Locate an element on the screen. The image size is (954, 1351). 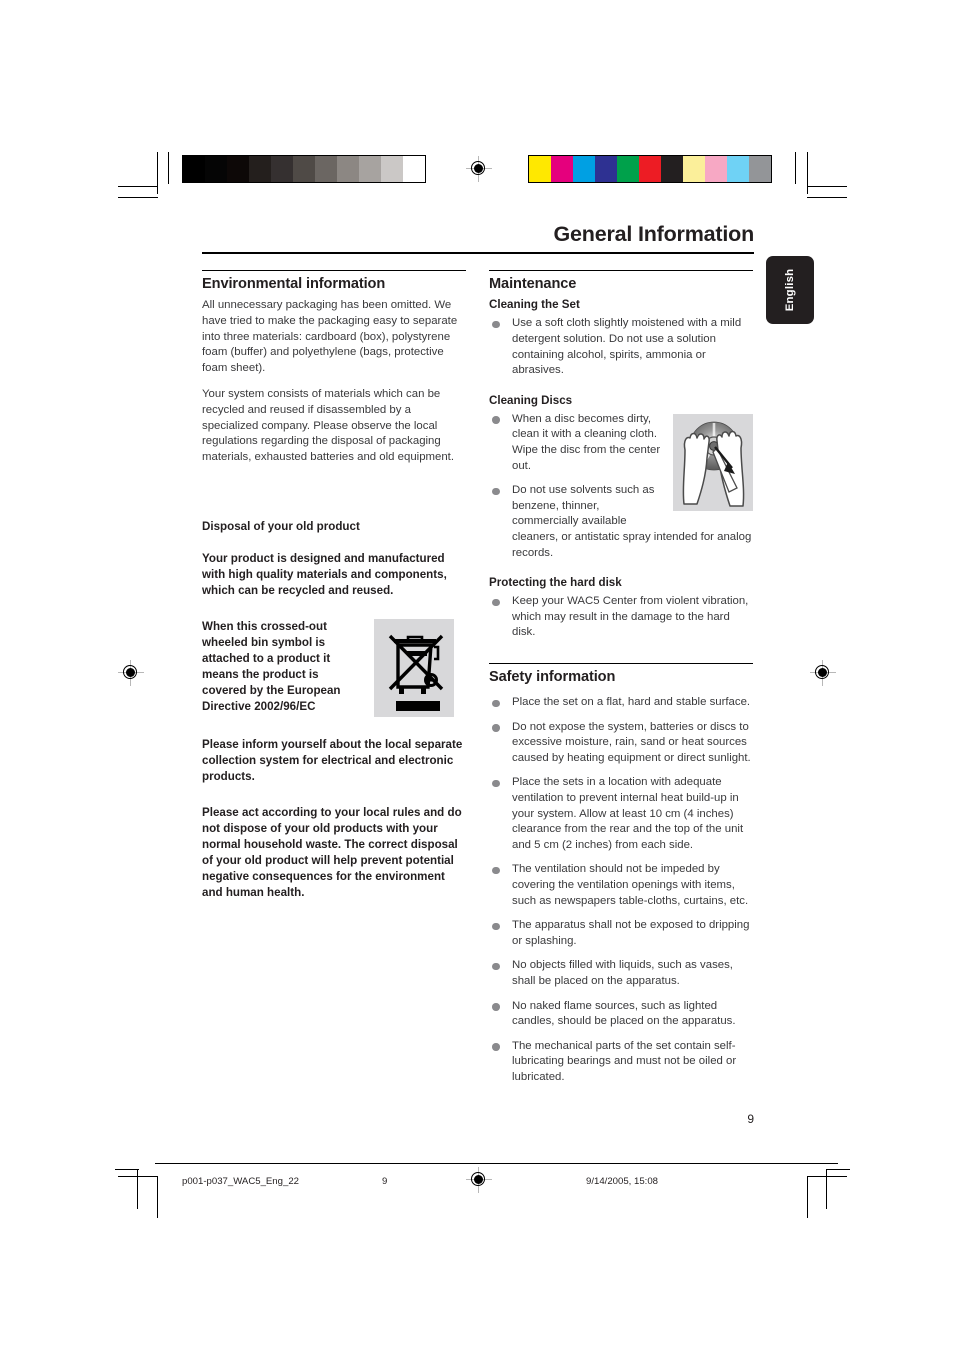
hard-disk-subheading: Protecting the hard disk is located at coordinates (555, 583).